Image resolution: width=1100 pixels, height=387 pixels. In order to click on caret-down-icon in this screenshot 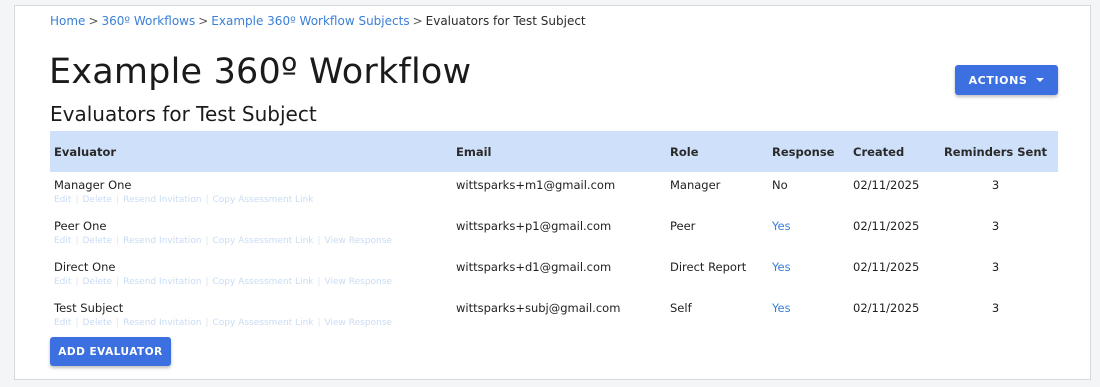, I will do `click(1040, 80)`.